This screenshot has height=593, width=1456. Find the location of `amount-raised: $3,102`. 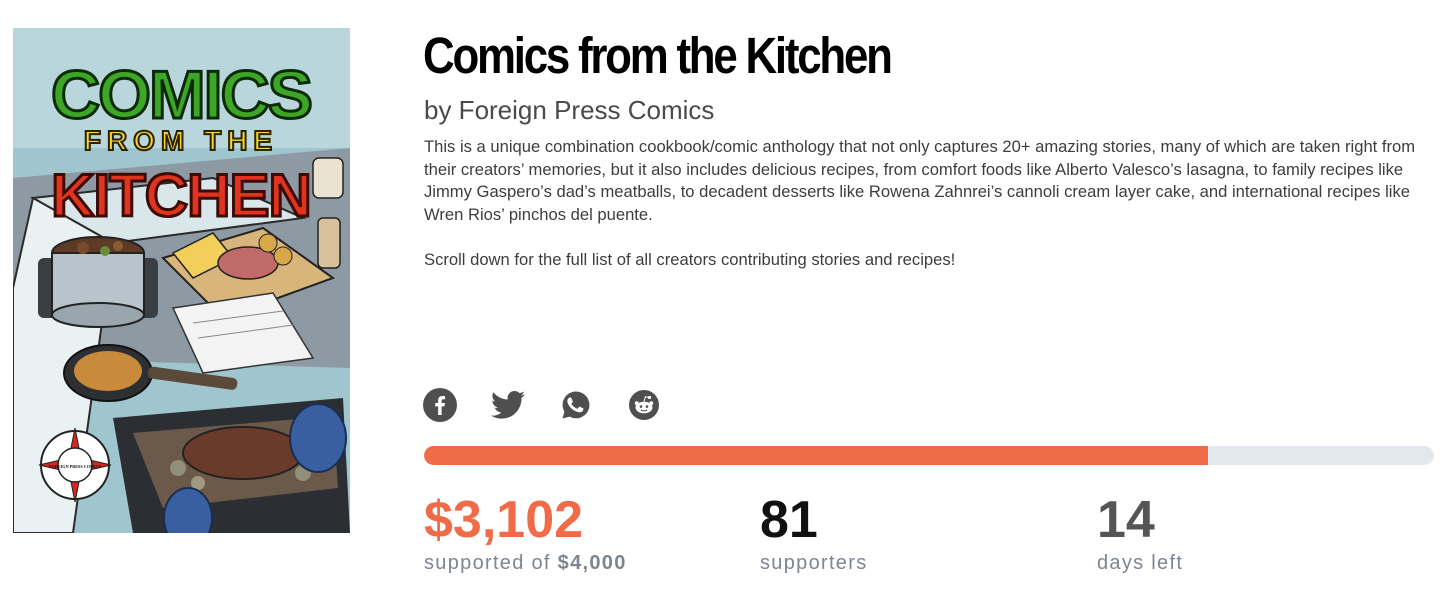

amount-raised: $3,102 is located at coordinates (504, 520).